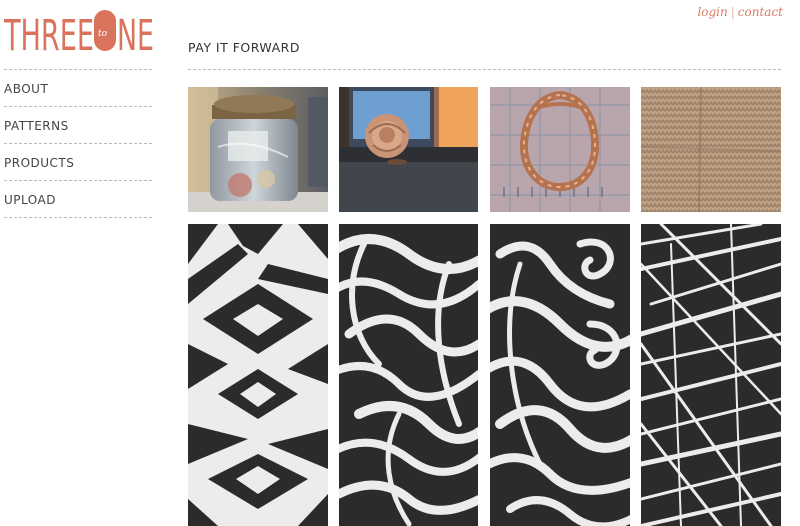 Image resolution: width=800 pixels, height=526 pixels. Describe the element at coordinates (560, 149) in the screenshot. I see `hoop-earring-photo-thumbnail` at that location.